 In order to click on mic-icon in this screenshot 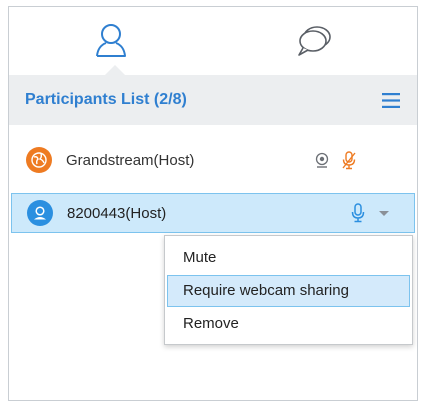, I will do `click(358, 213)`.